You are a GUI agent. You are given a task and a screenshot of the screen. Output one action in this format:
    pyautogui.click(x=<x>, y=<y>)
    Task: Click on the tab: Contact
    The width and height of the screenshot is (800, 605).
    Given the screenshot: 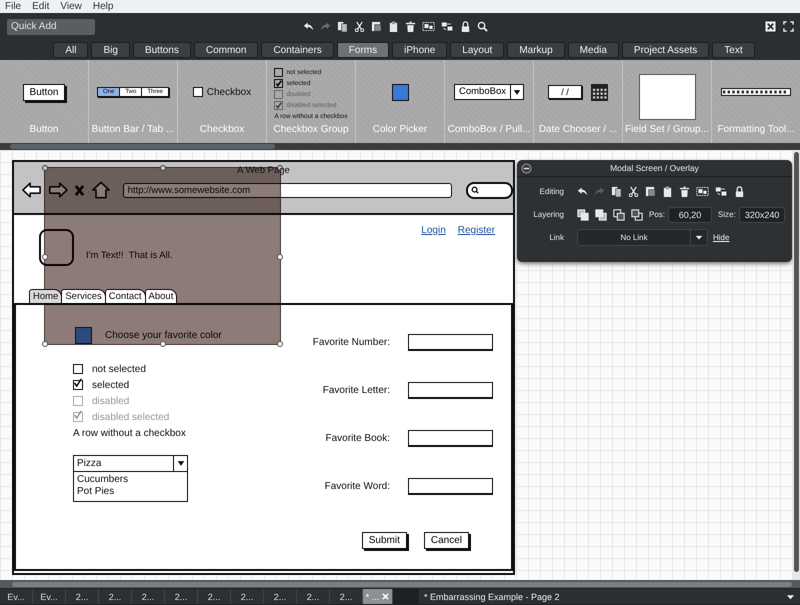 What is the action you would take?
    pyautogui.click(x=125, y=296)
    